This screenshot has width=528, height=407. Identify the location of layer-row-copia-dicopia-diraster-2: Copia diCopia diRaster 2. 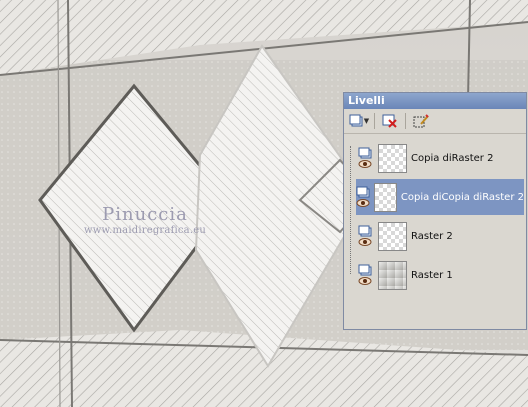
(440, 197).